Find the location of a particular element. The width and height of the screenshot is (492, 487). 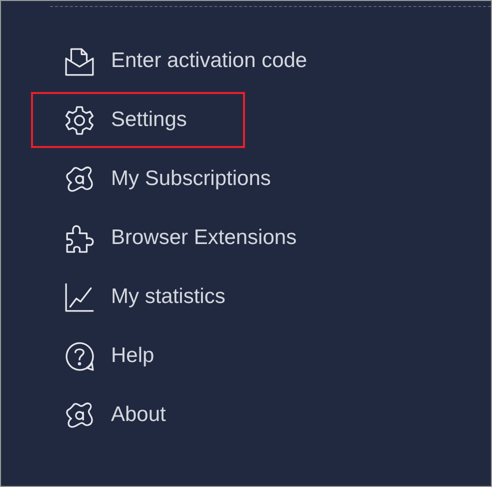

line-chart-icon is located at coordinates (79, 297).